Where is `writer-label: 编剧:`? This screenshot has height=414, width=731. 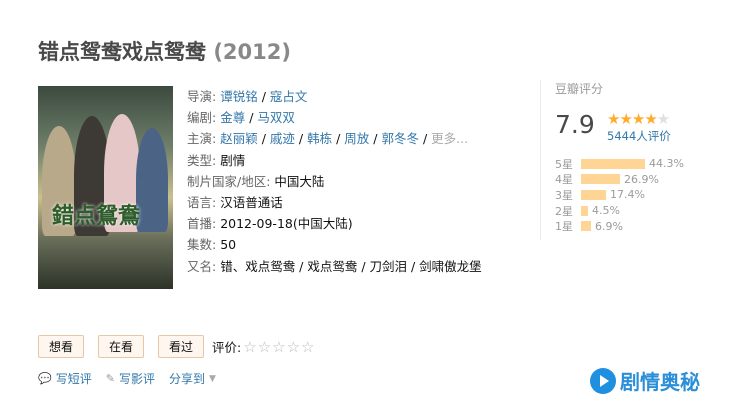
writer-label: 编剧: is located at coordinates (202, 118).